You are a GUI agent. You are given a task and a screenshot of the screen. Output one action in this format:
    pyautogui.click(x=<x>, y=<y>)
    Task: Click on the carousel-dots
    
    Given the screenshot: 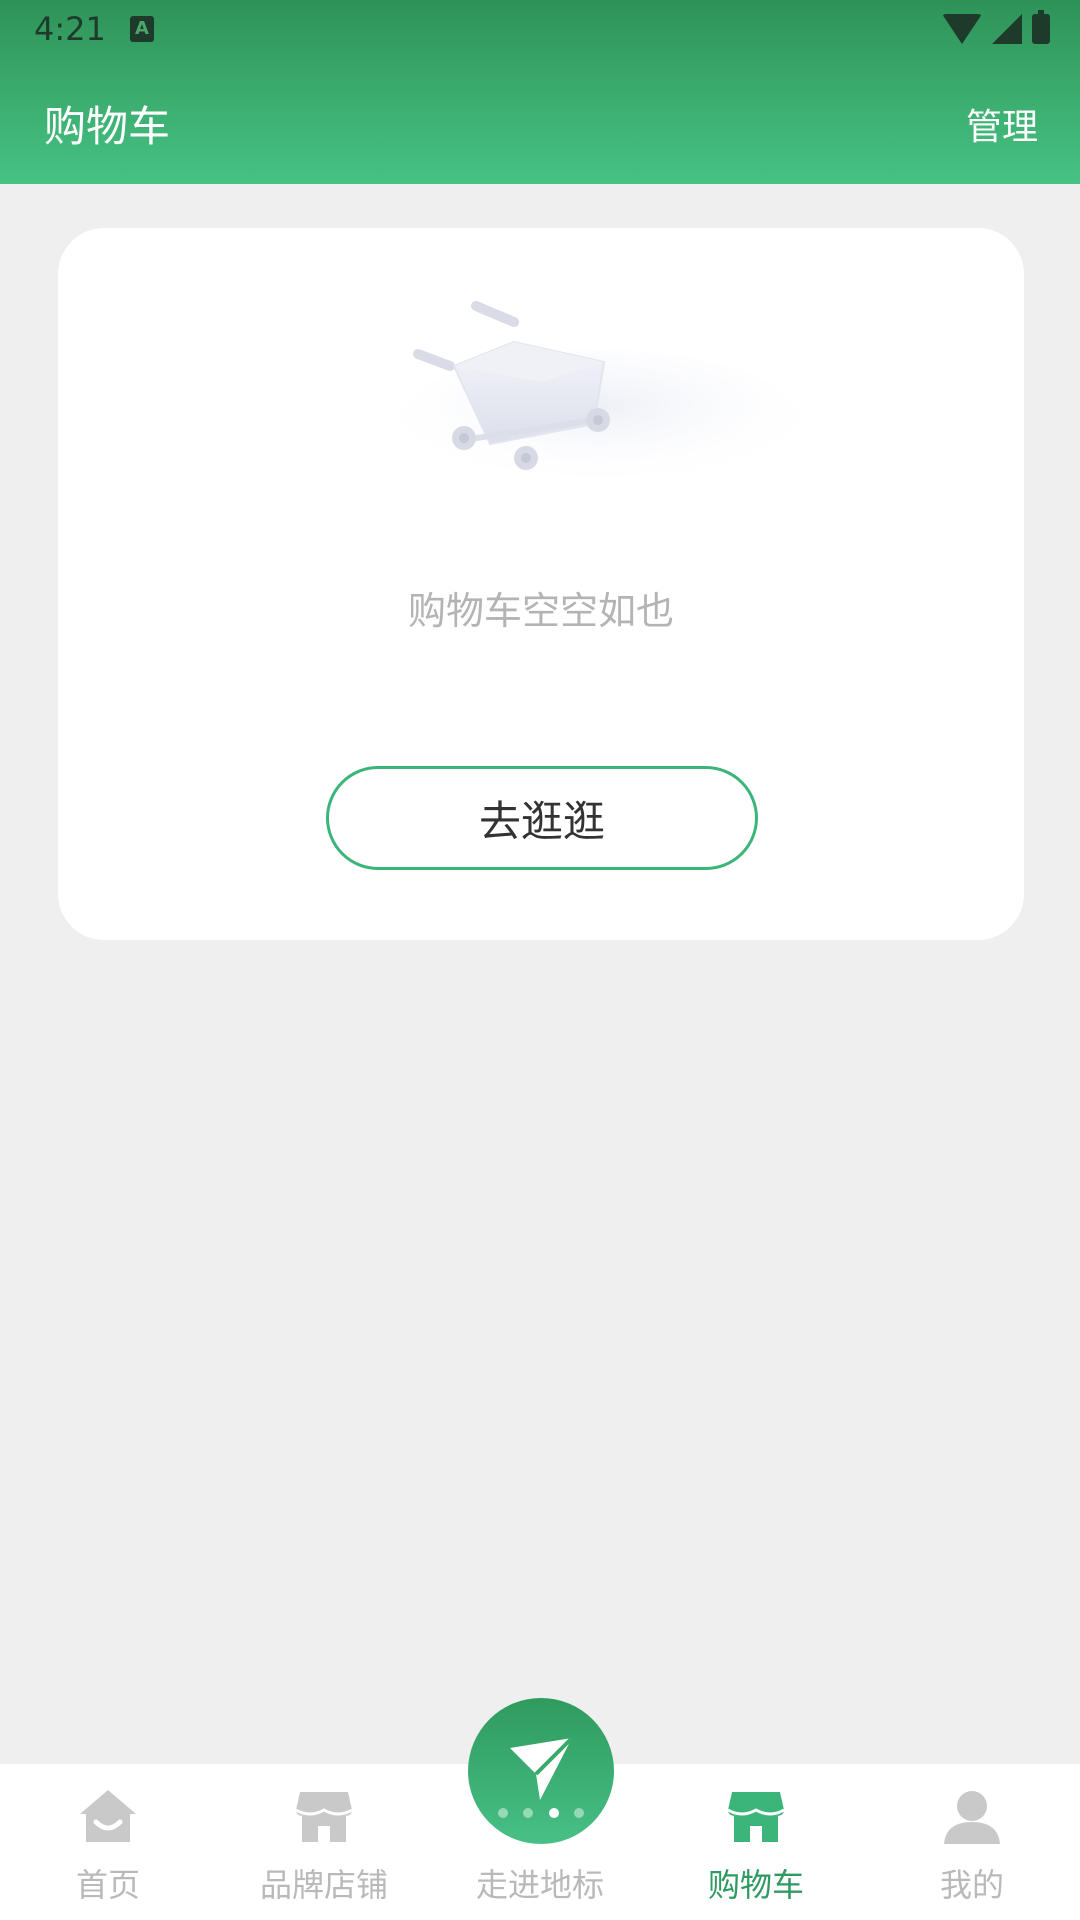 What is the action you would take?
    pyautogui.click(x=541, y=1815)
    